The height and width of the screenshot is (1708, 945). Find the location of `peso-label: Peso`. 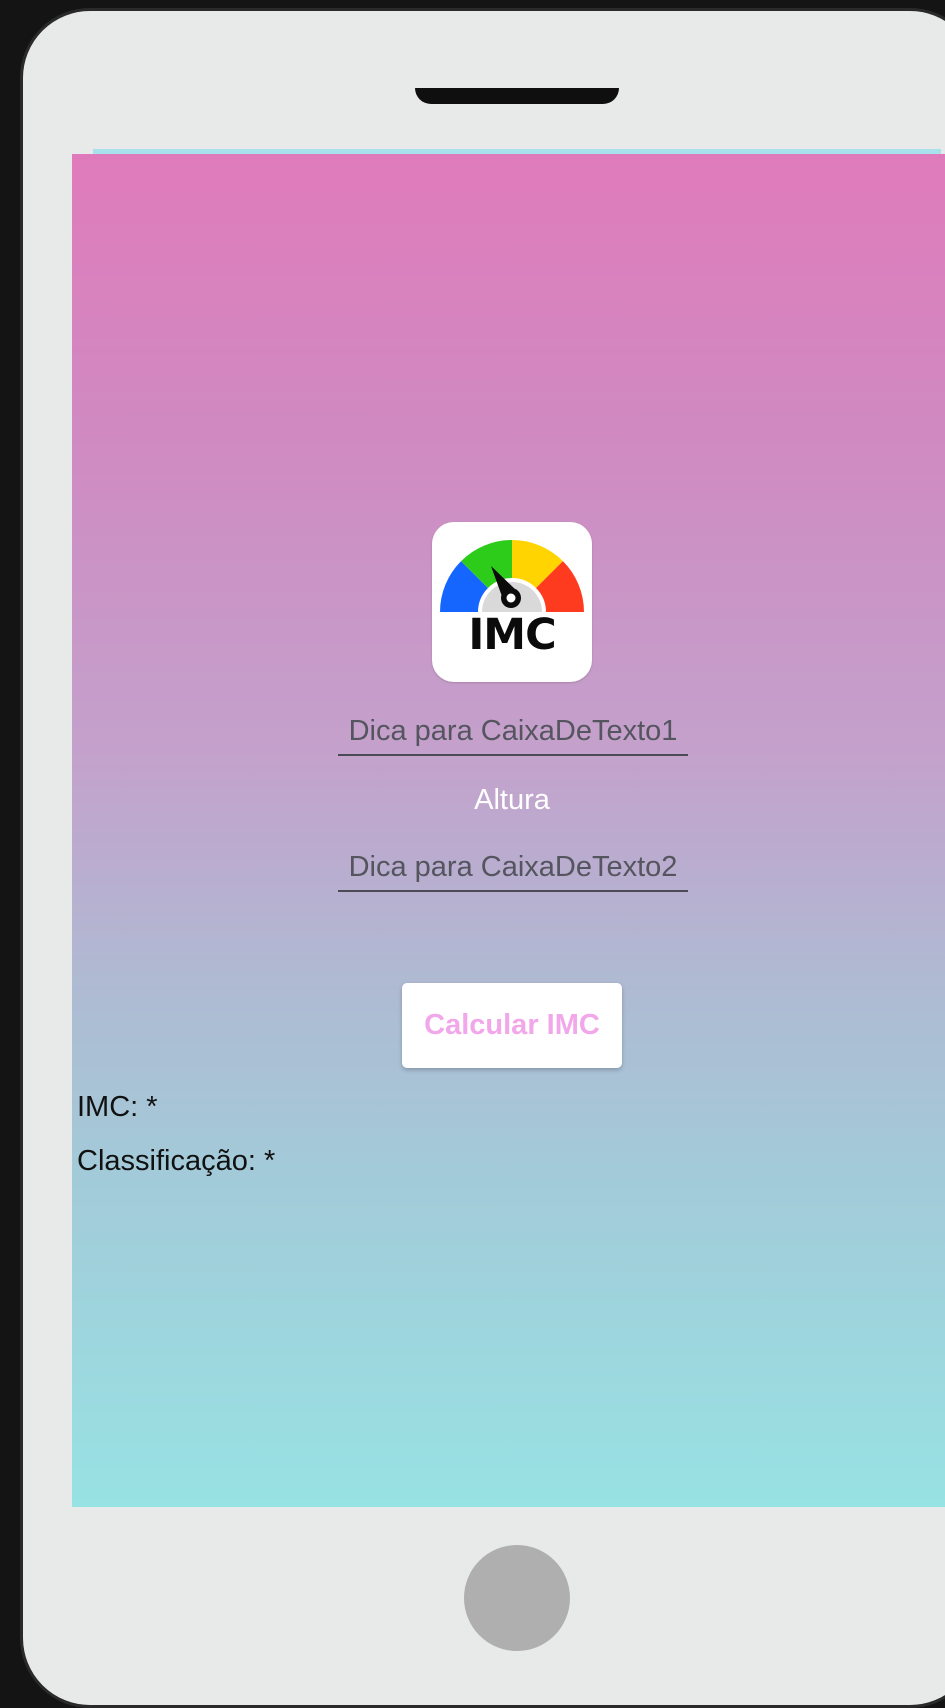

peso-label: Peso is located at coordinates (512, 665).